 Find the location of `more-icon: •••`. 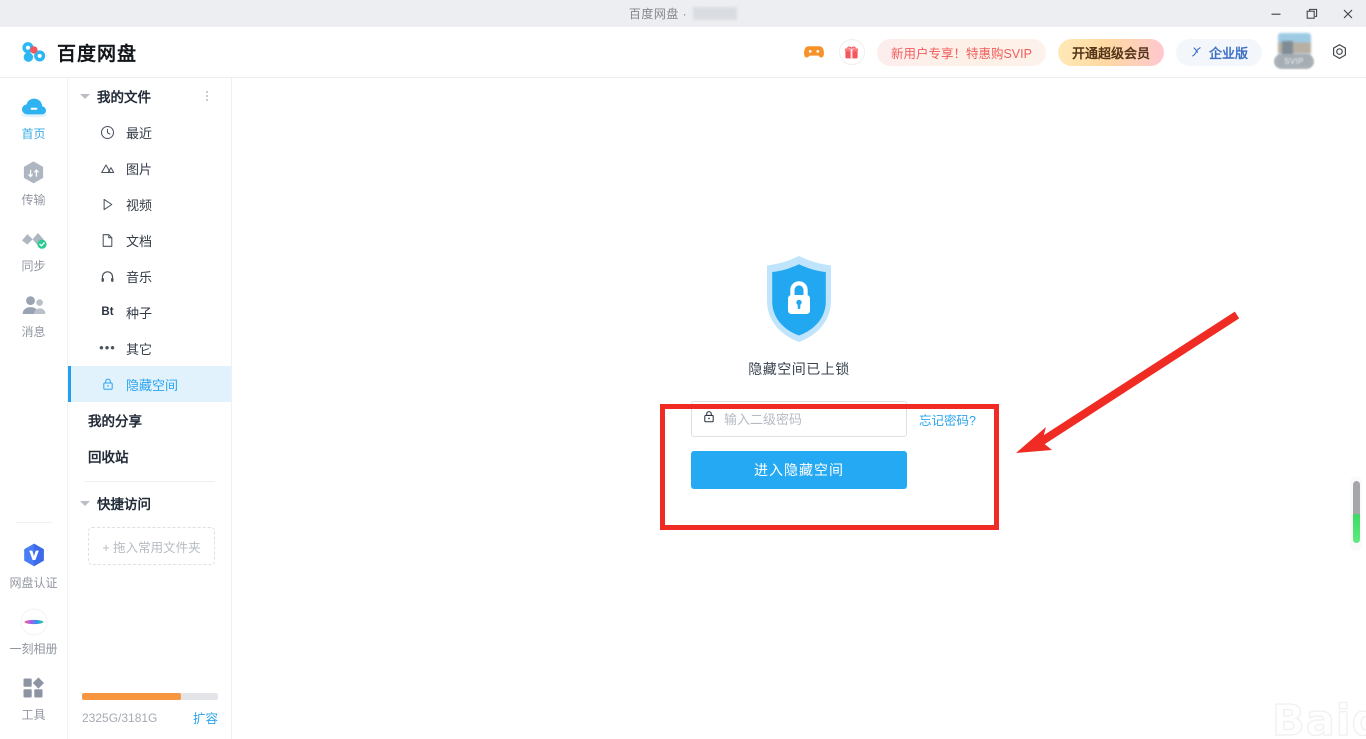

more-icon: ••• is located at coordinates (107, 347).